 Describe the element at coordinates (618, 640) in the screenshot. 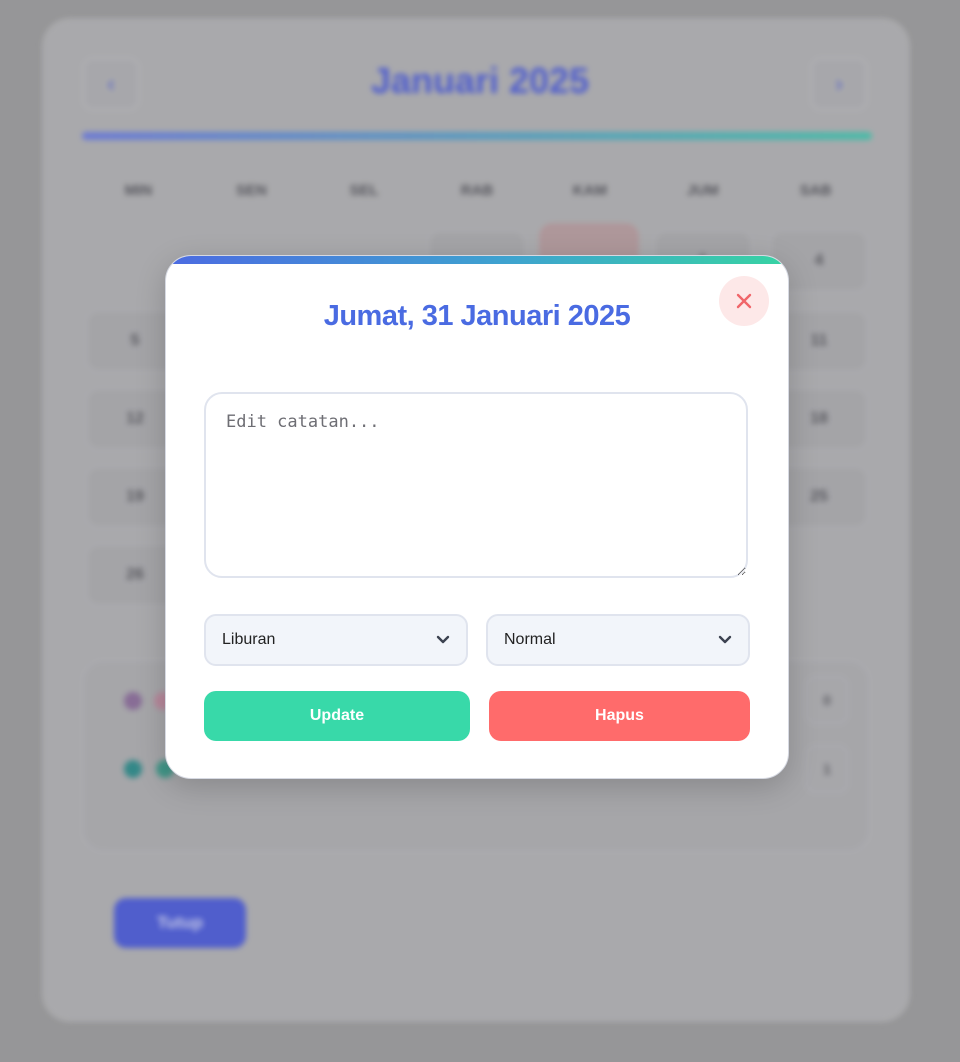

I see `priority-select: Normal` at that location.